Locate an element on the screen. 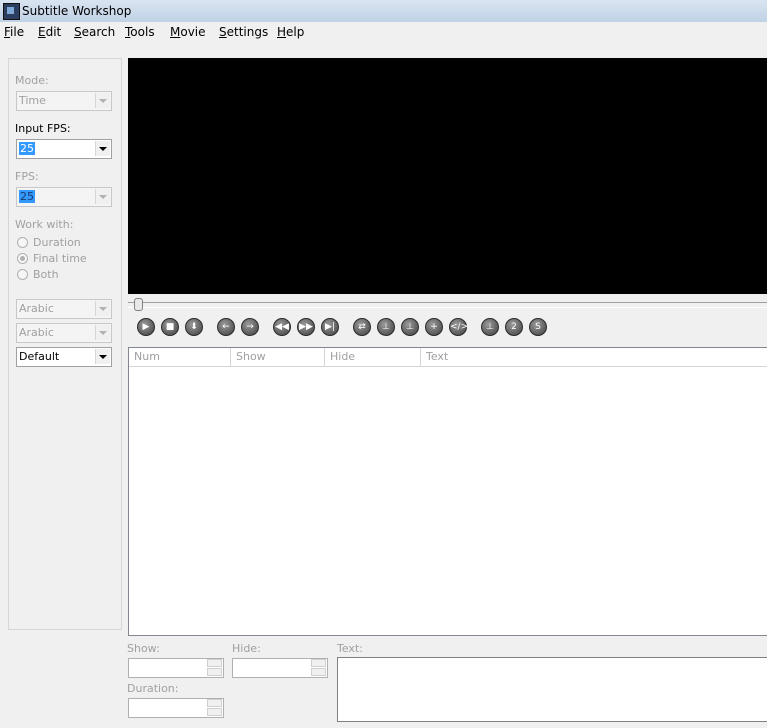  list-header: Num Show Hide Text is located at coordinates (448, 357).